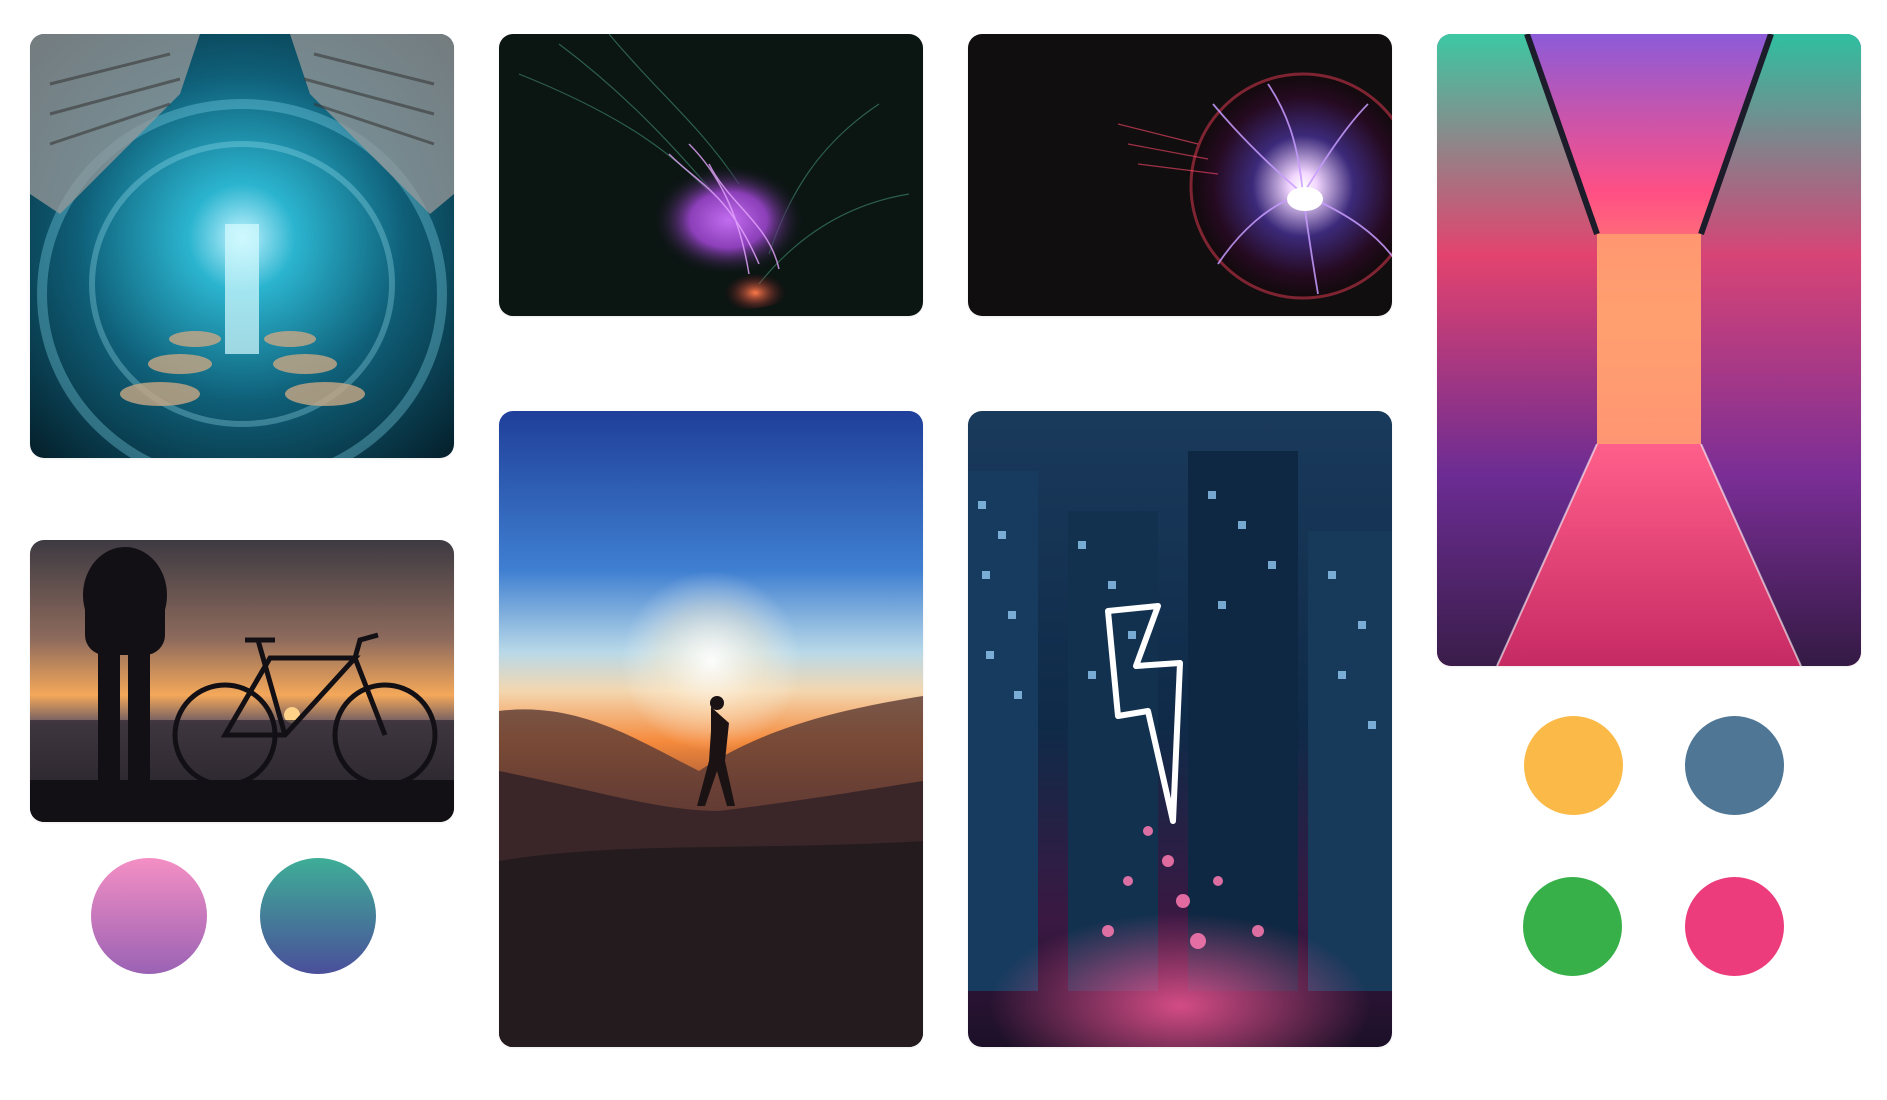 The image size is (1887, 1100). I want to click on neon-lightning-image, so click(1180, 729).